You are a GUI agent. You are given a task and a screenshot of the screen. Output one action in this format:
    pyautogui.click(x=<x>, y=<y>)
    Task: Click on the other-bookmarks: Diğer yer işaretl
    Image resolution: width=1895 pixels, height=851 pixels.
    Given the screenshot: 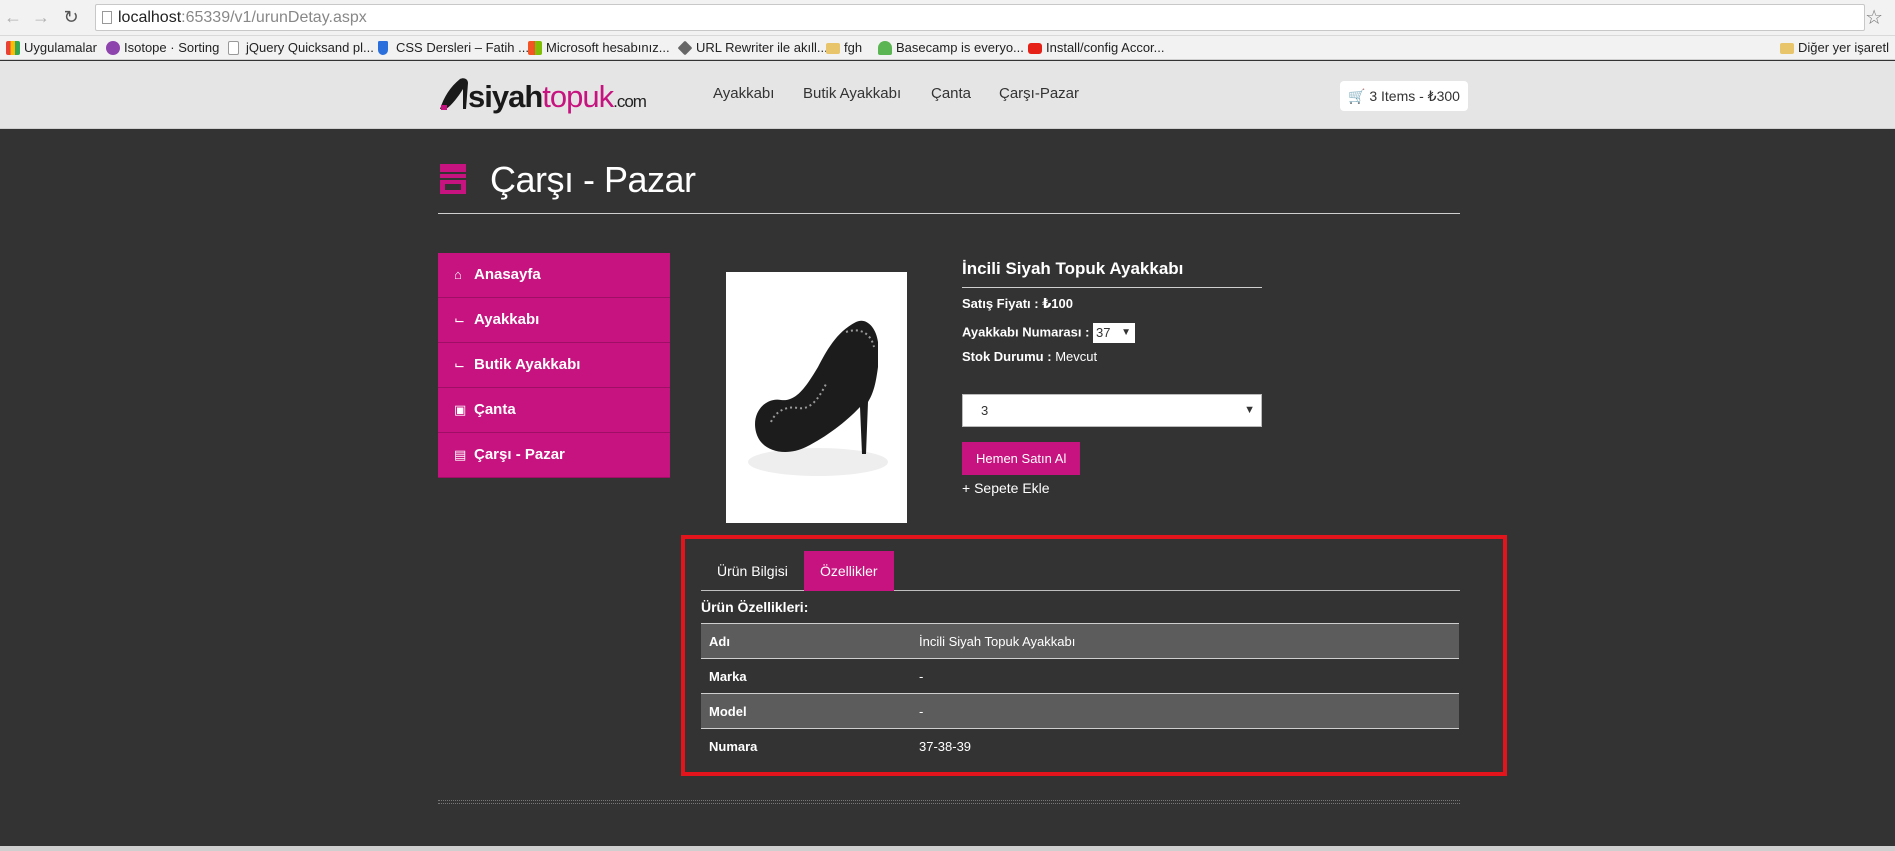 What is the action you would take?
    pyautogui.click(x=1833, y=48)
    